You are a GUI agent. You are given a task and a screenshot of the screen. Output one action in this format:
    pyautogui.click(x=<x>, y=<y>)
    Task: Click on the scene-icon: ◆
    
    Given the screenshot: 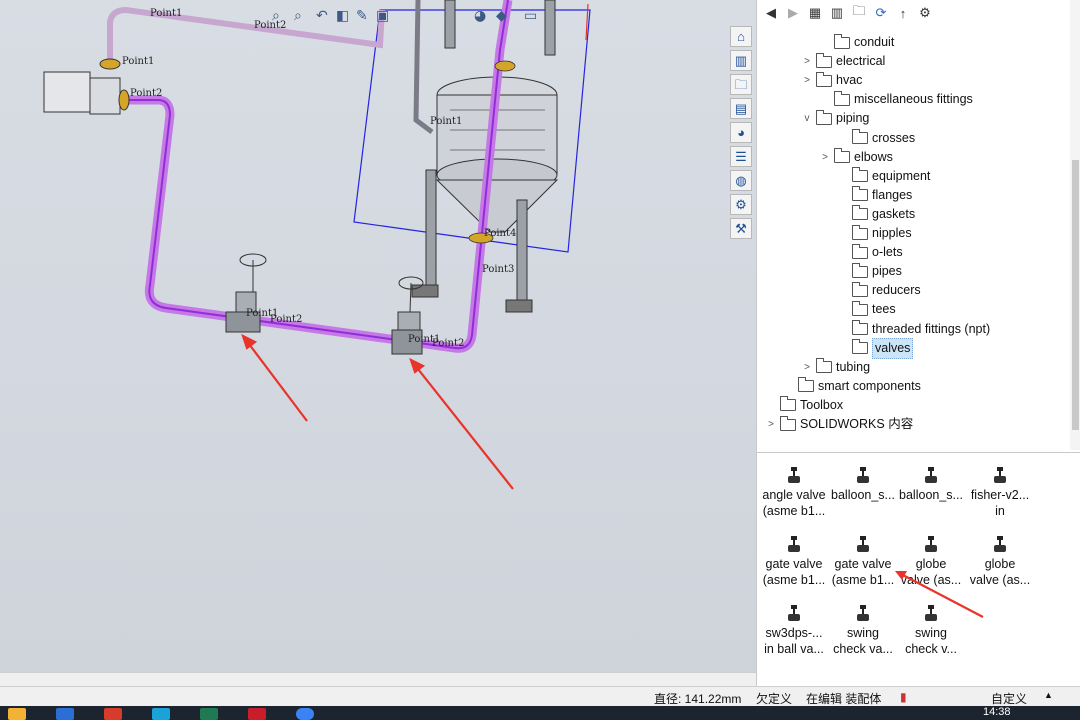 What is the action you would take?
    pyautogui.click(x=501, y=16)
    